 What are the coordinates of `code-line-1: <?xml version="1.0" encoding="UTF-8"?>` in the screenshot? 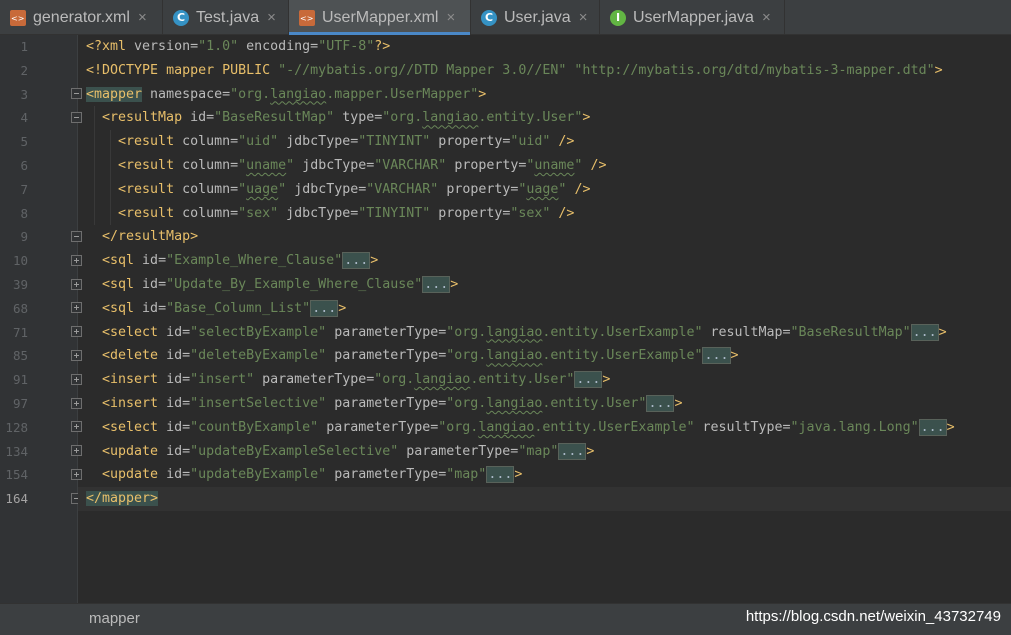 It's located at (544, 47).